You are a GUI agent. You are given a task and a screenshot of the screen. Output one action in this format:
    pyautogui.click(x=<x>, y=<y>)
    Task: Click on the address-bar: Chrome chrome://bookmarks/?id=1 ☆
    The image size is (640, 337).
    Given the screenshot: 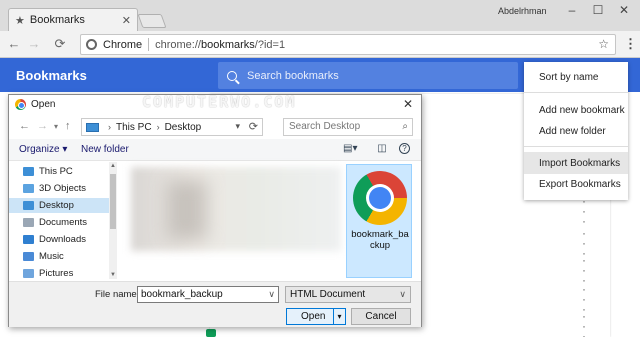 What is the action you would take?
    pyautogui.click(x=348, y=44)
    